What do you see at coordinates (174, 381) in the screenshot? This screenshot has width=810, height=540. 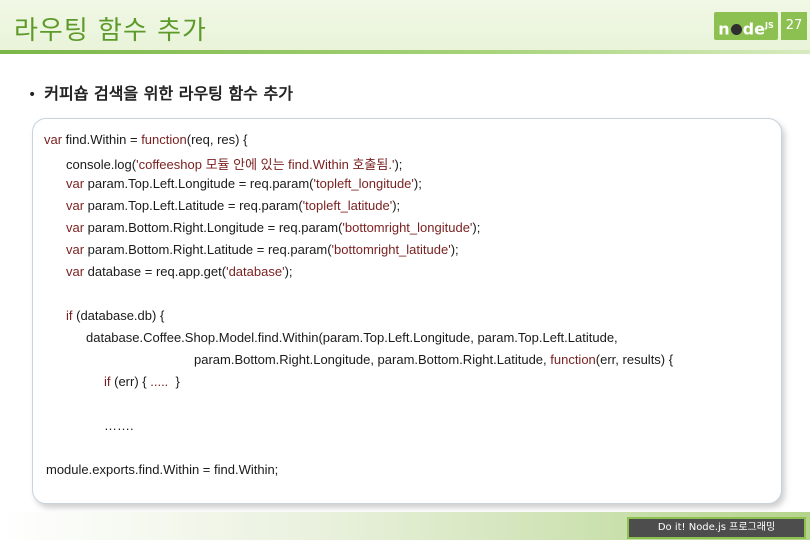 I see `code-text: }` at bounding box center [174, 381].